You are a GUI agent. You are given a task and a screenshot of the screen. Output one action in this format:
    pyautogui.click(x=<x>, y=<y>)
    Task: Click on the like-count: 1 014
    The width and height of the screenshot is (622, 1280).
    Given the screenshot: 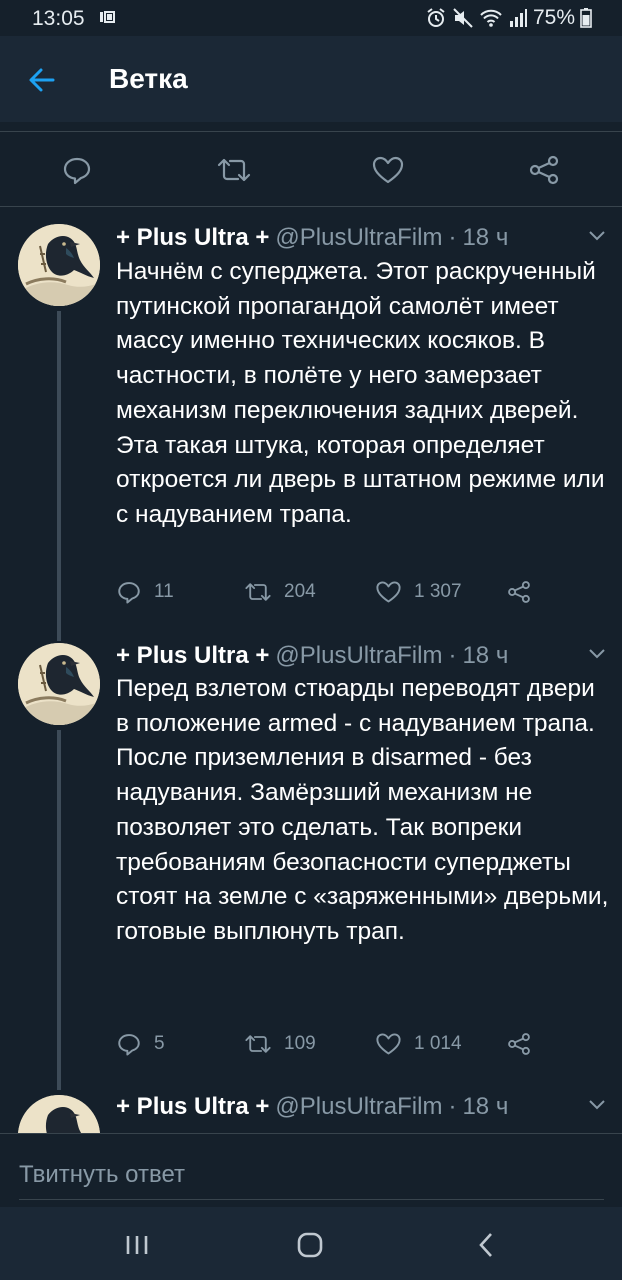 What is the action you would take?
    pyautogui.click(x=438, y=1043)
    